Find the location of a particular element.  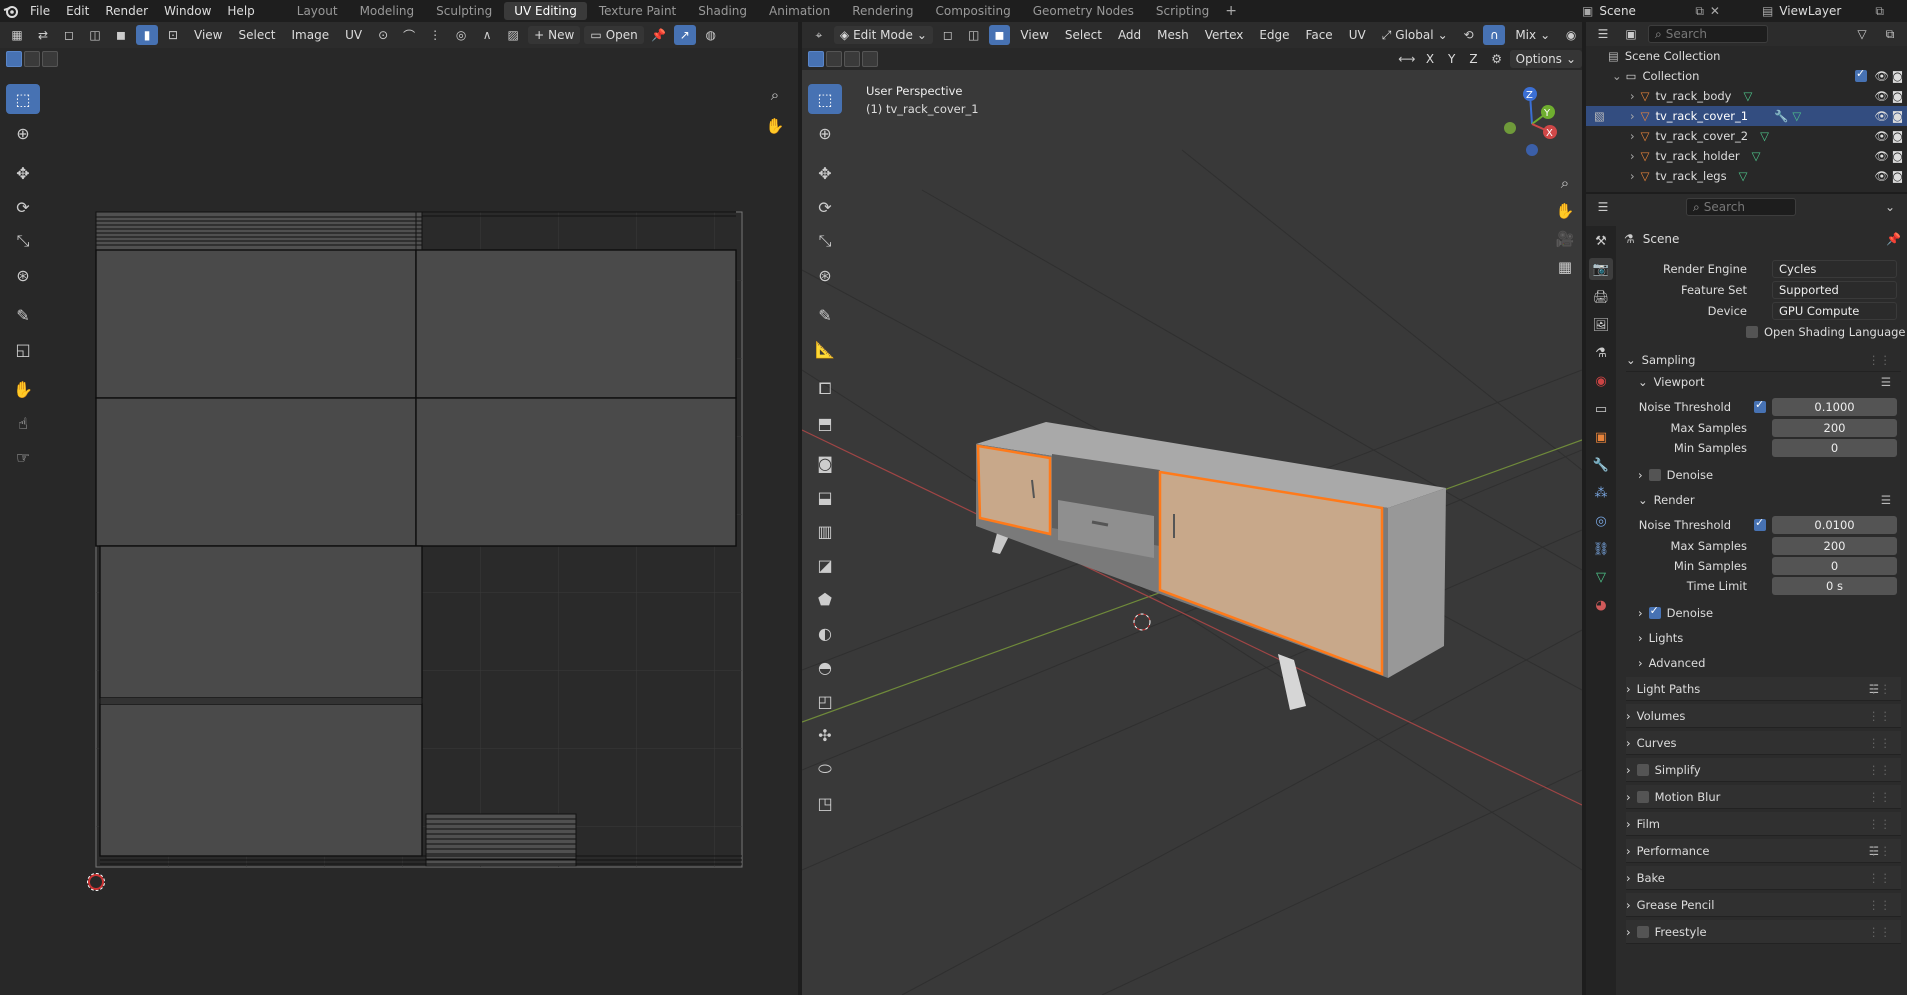

vp-move-tool-icon: ✥ is located at coordinates (825, 173).